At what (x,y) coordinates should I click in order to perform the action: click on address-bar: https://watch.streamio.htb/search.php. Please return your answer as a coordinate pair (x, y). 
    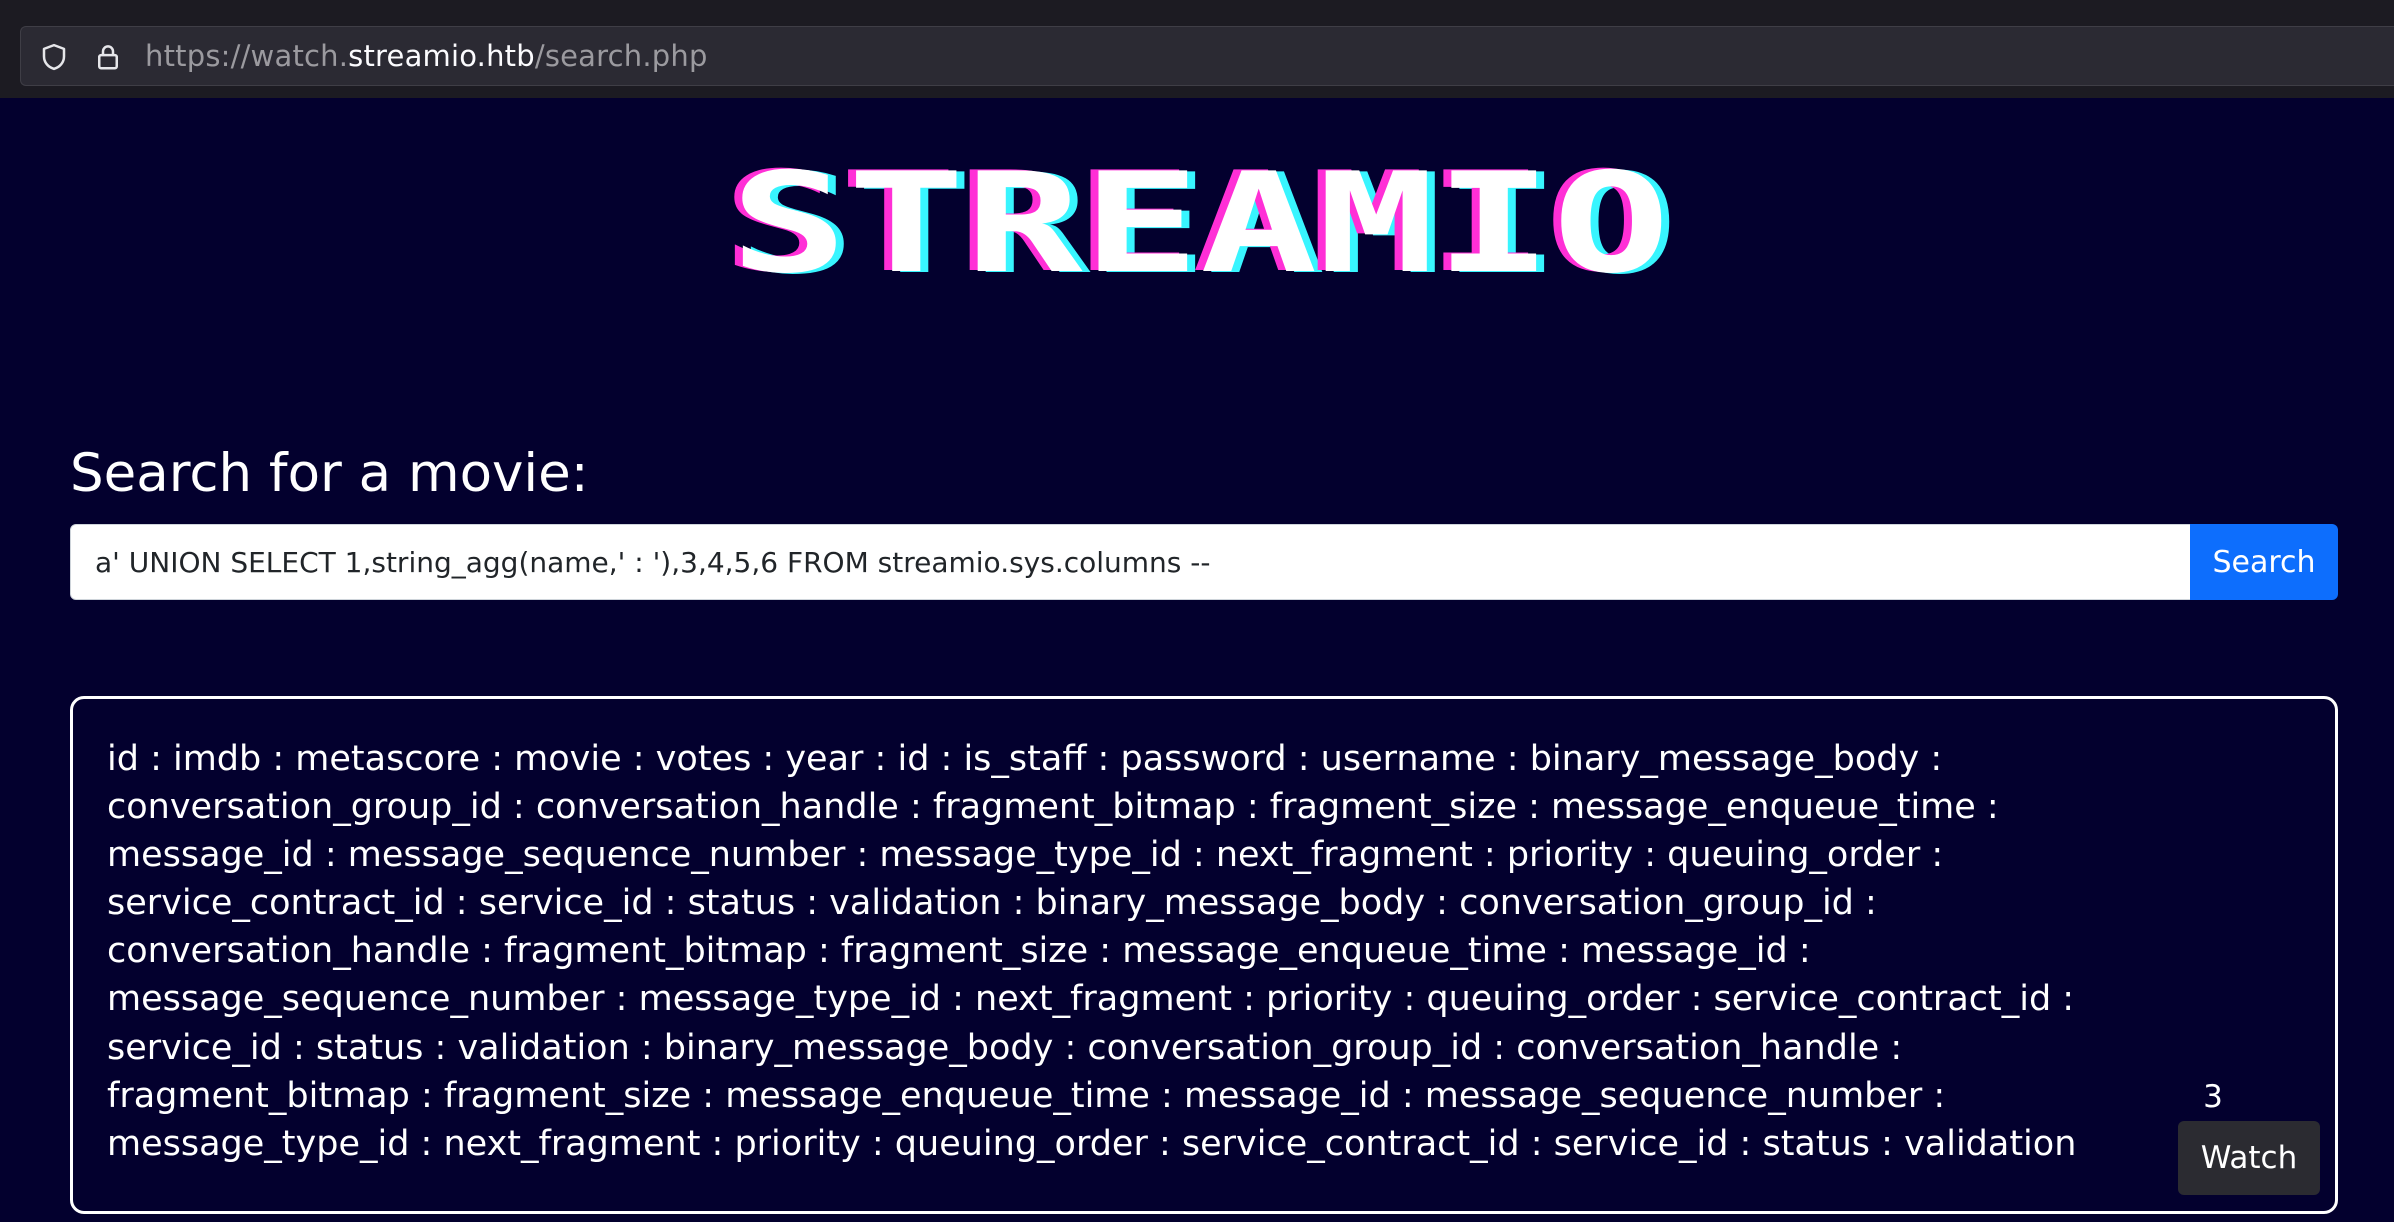
    Looking at the image, I should click on (1207, 56).